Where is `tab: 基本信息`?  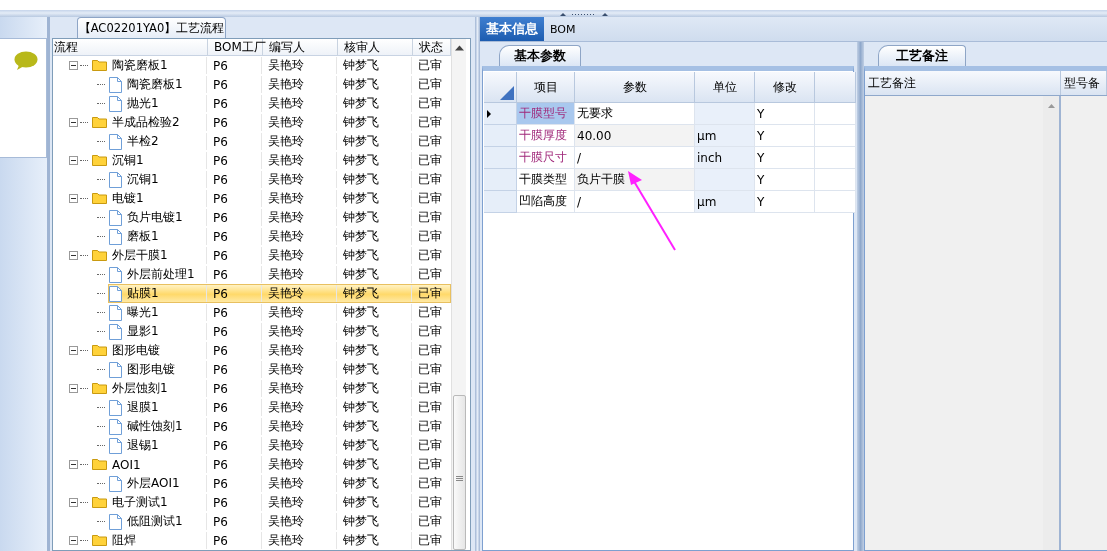 tab: 基本信息 is located at coordinates (512, 29).